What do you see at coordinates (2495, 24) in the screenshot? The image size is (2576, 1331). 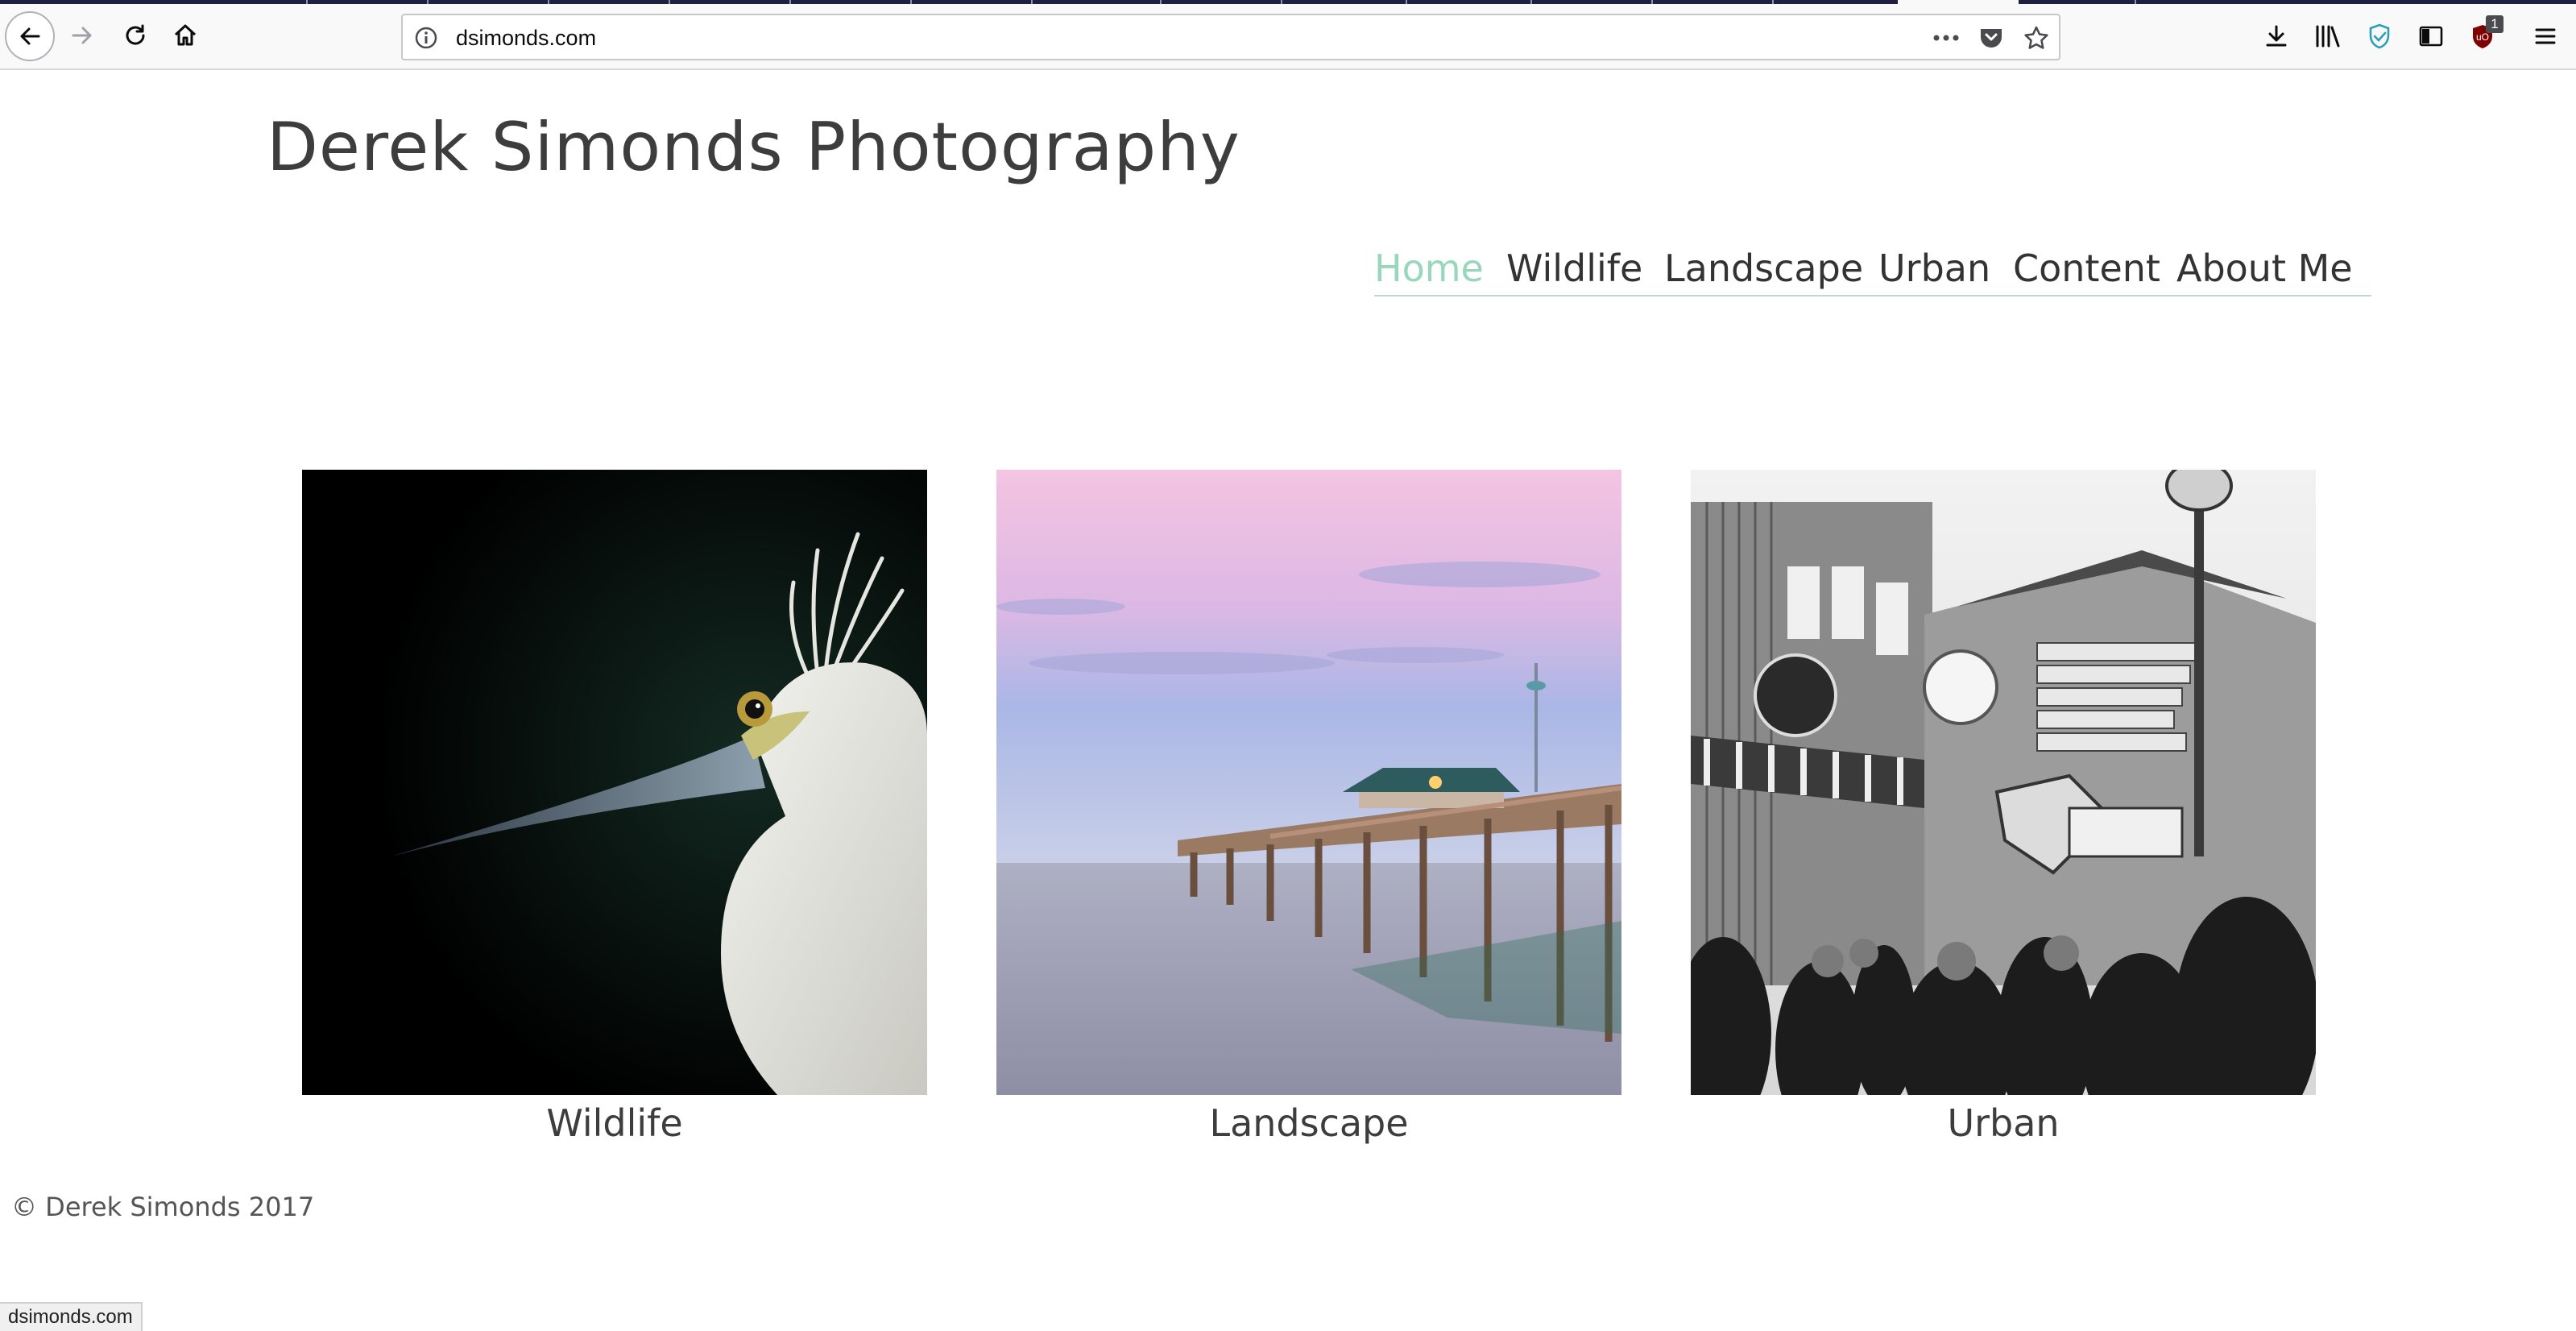 I see `extension-badge: 1` at bounding box center [2495, 24].